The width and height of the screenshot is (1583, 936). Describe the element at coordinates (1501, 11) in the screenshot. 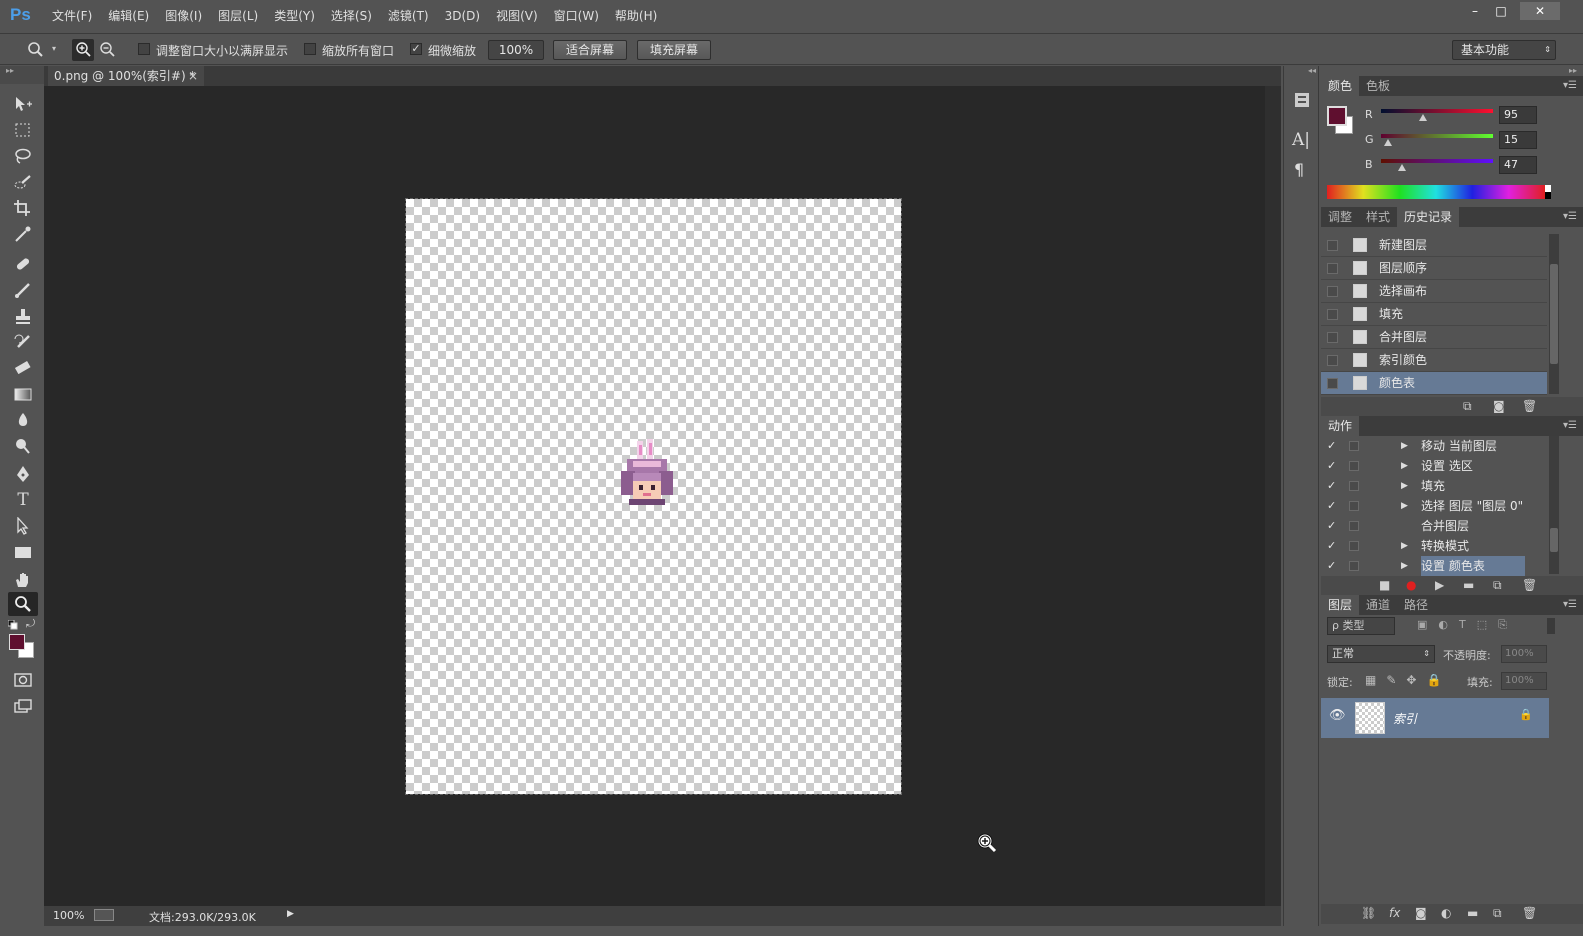

I see `maximize-button: □` at that location.